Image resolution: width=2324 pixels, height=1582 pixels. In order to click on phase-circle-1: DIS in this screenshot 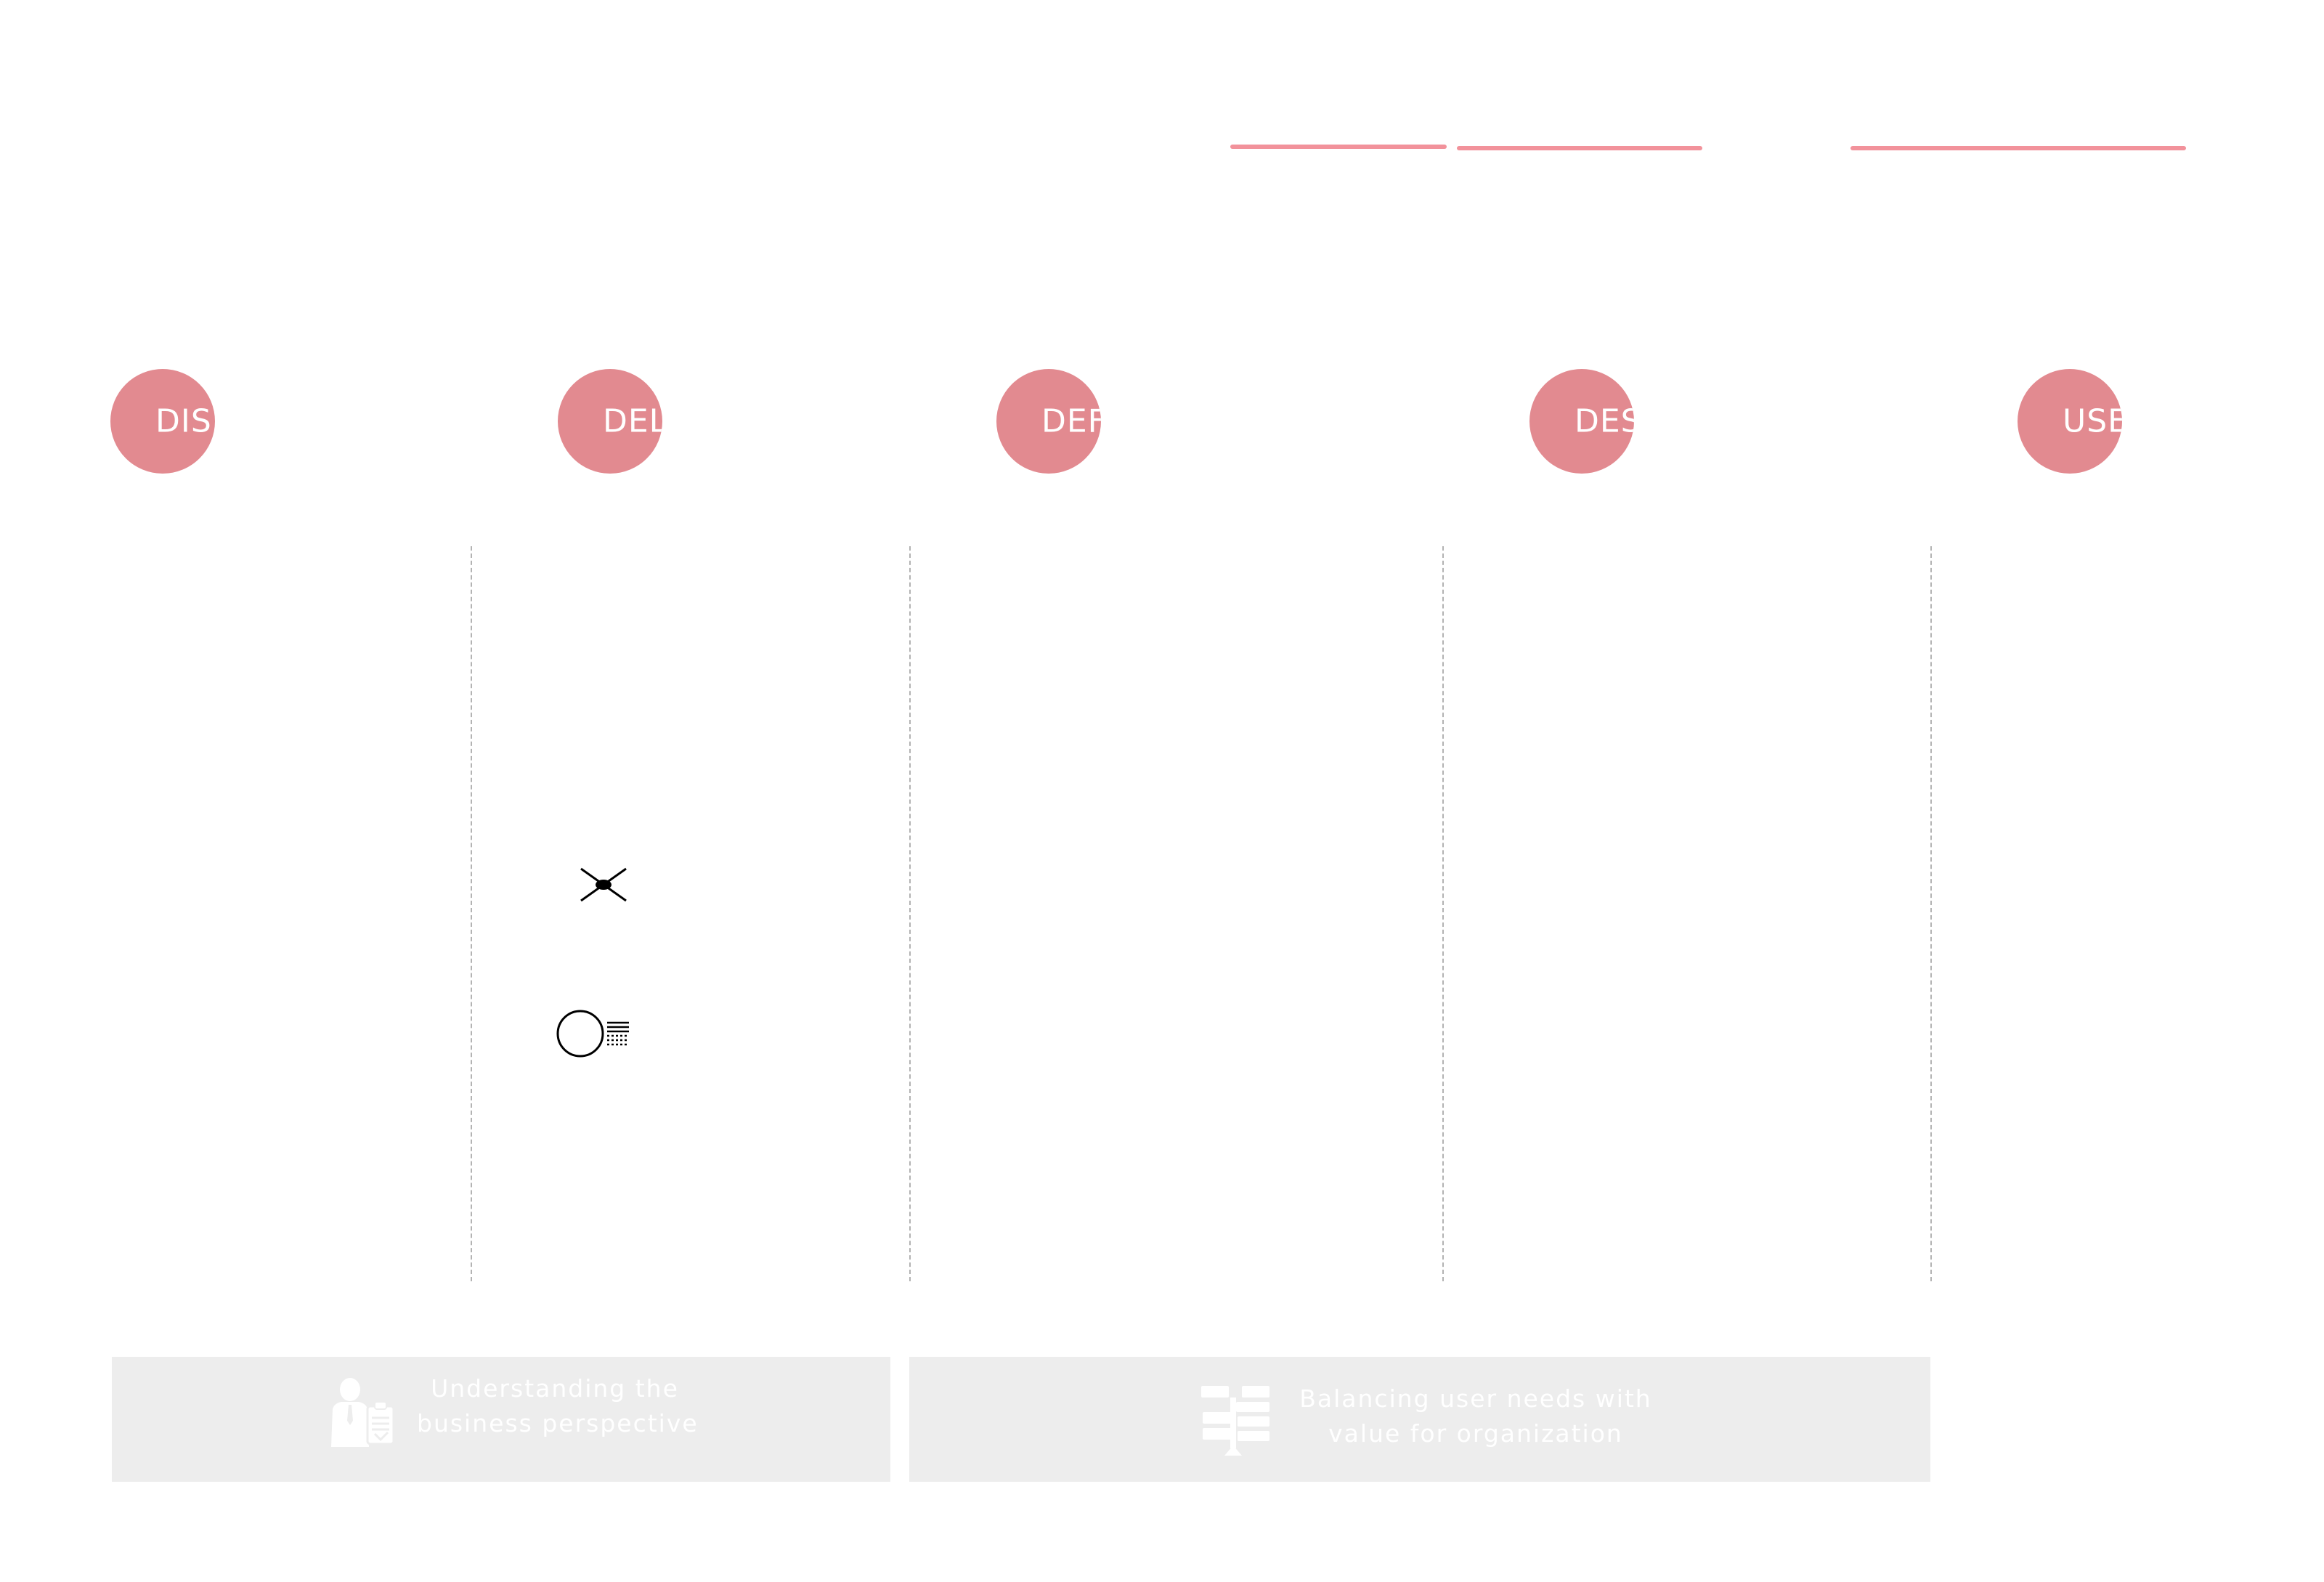, I will do `click(162, 421)`.